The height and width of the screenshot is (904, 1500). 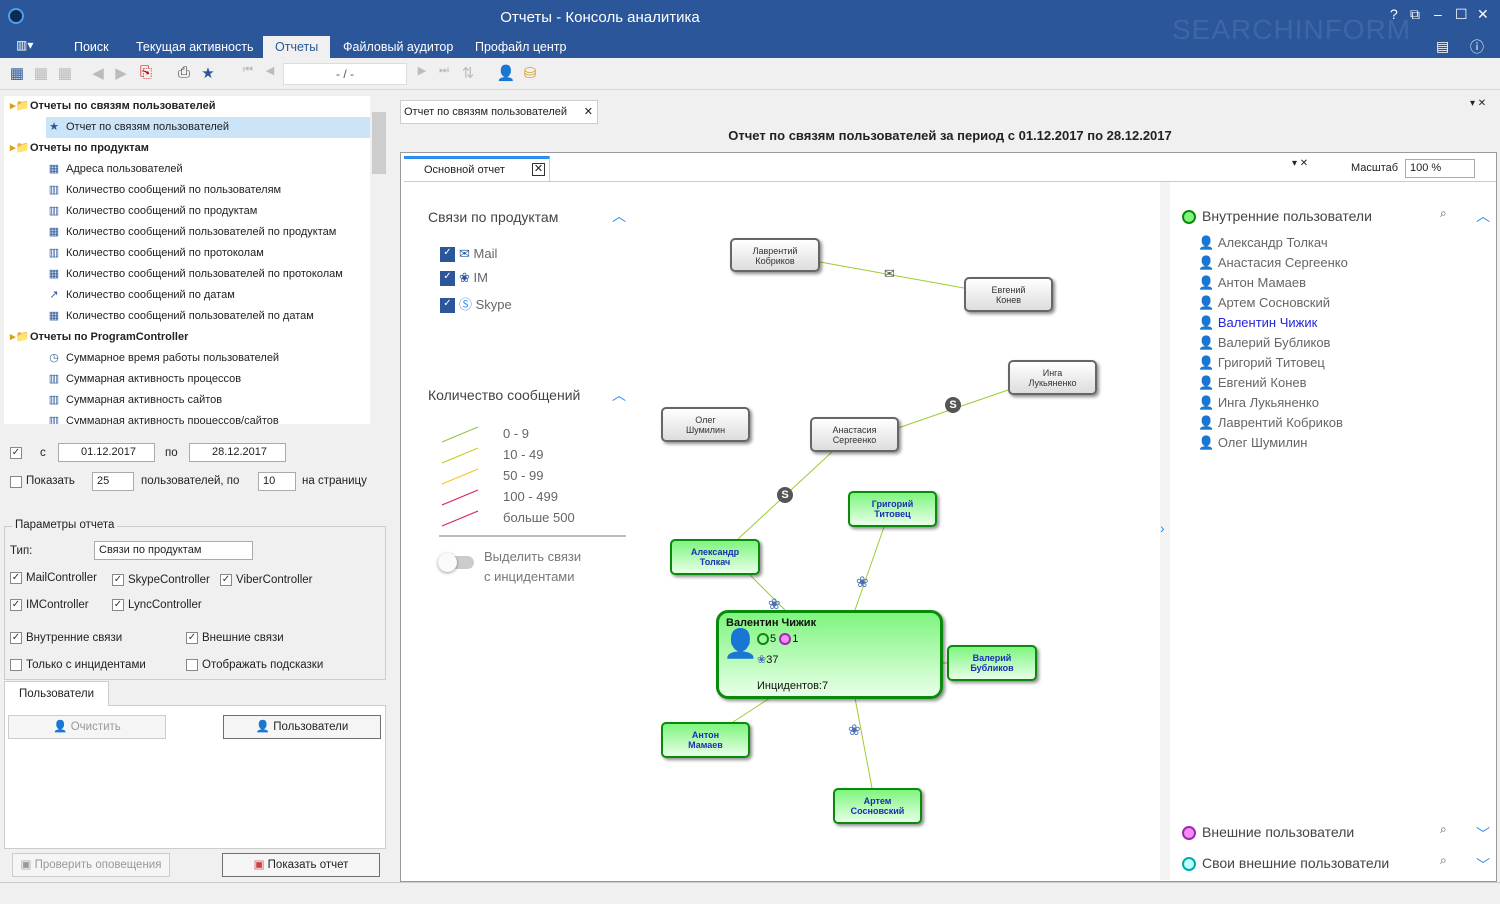 What do you see at coordinates (1300, 163) in the screenshot?
I see `tab-menu-icons: ▾ ✕` at bounding box center [1300, 163].